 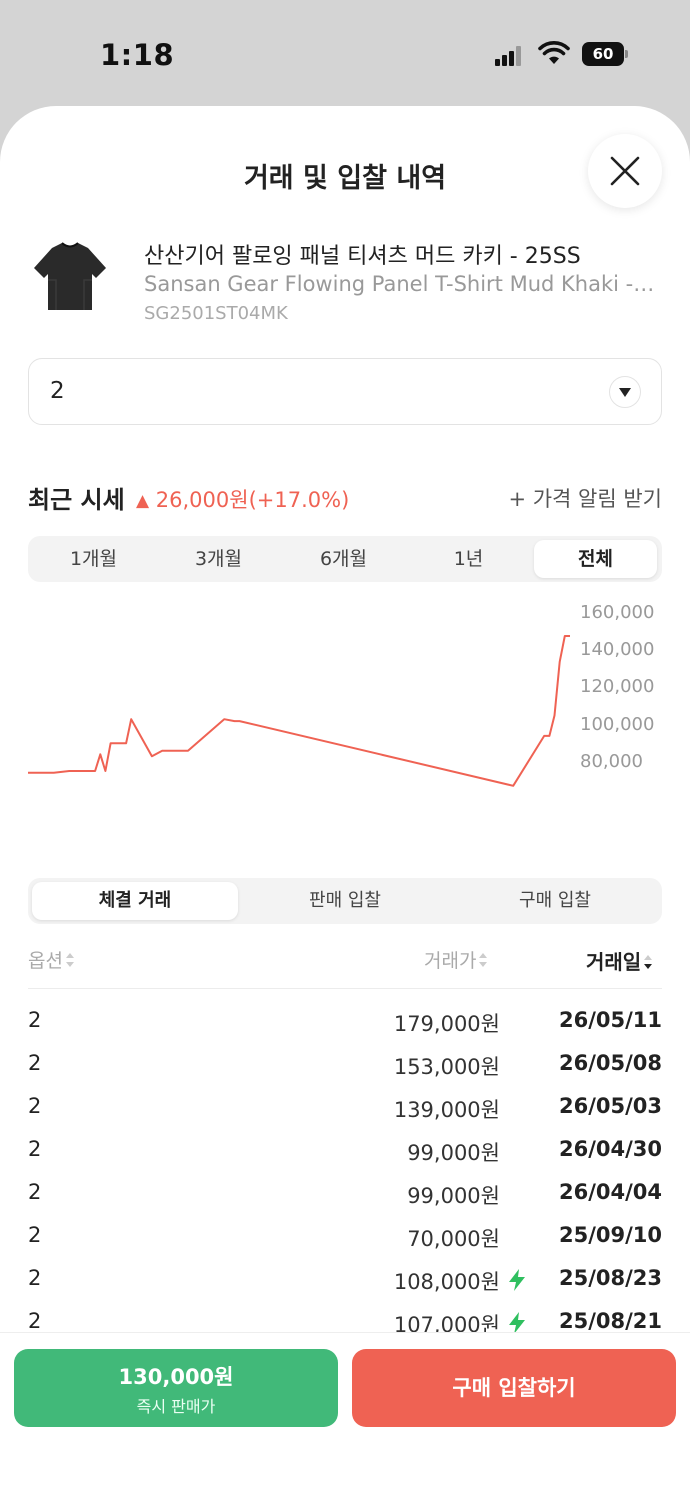 I want to click on instant-sell-price: 130,000원, so click(x=176, y=1377).